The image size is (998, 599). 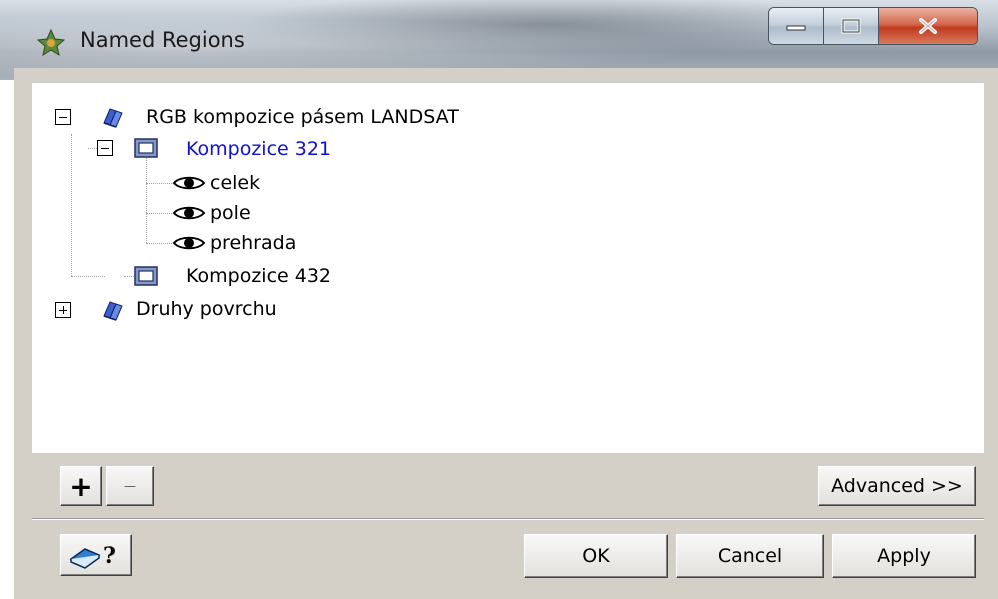 I want to click on separator, so click(x=508, y=519).